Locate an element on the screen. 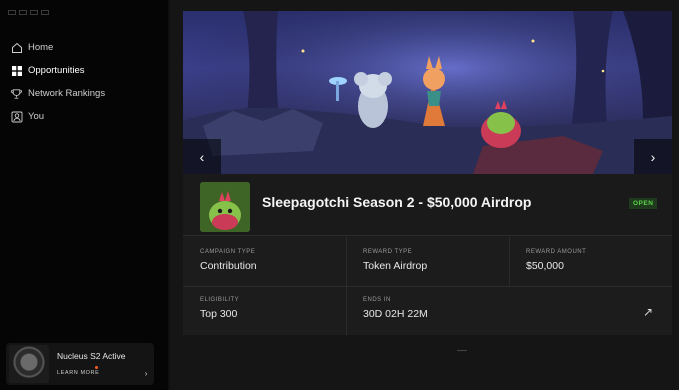 This screenshot has height=390, width=679. status-badge: OPEN is located at coordinates (643, 203).